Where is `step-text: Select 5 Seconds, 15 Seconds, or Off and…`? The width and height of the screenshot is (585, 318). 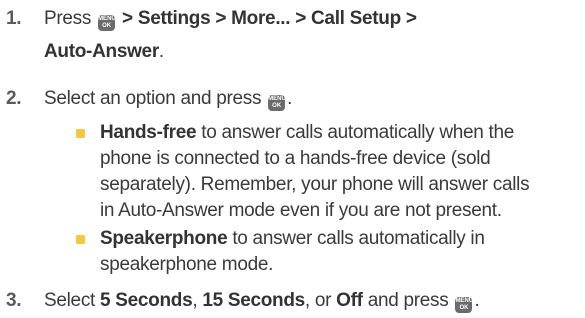
step-text: Select 5 Seconds, 15 Seconds, or Off and… is located at coordinates (262, 301).